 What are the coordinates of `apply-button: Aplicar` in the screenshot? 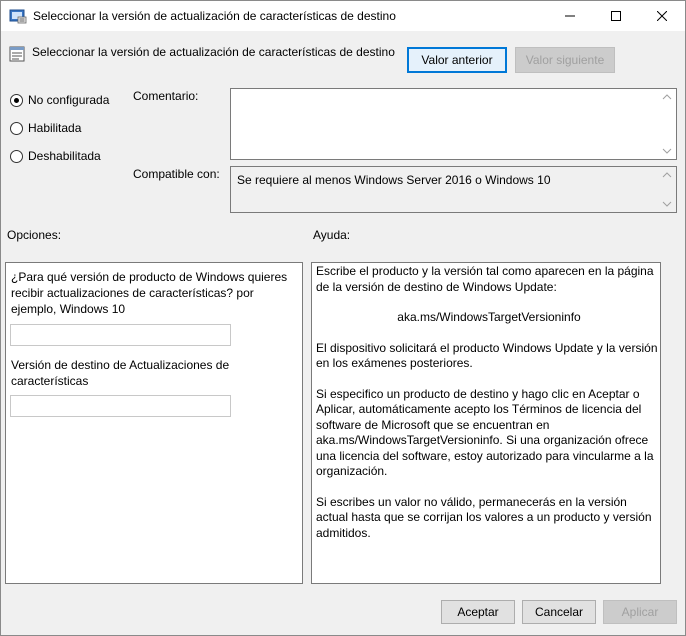 It's located at (640, 612).